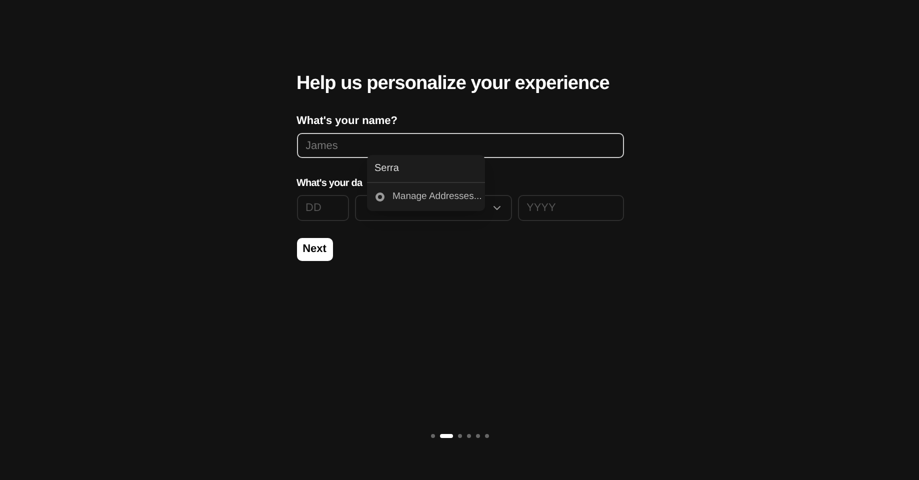  Describe the element at coordinates (453, 84) in the screenshot. I see `page-title: Help us personalize your experience` at that location.